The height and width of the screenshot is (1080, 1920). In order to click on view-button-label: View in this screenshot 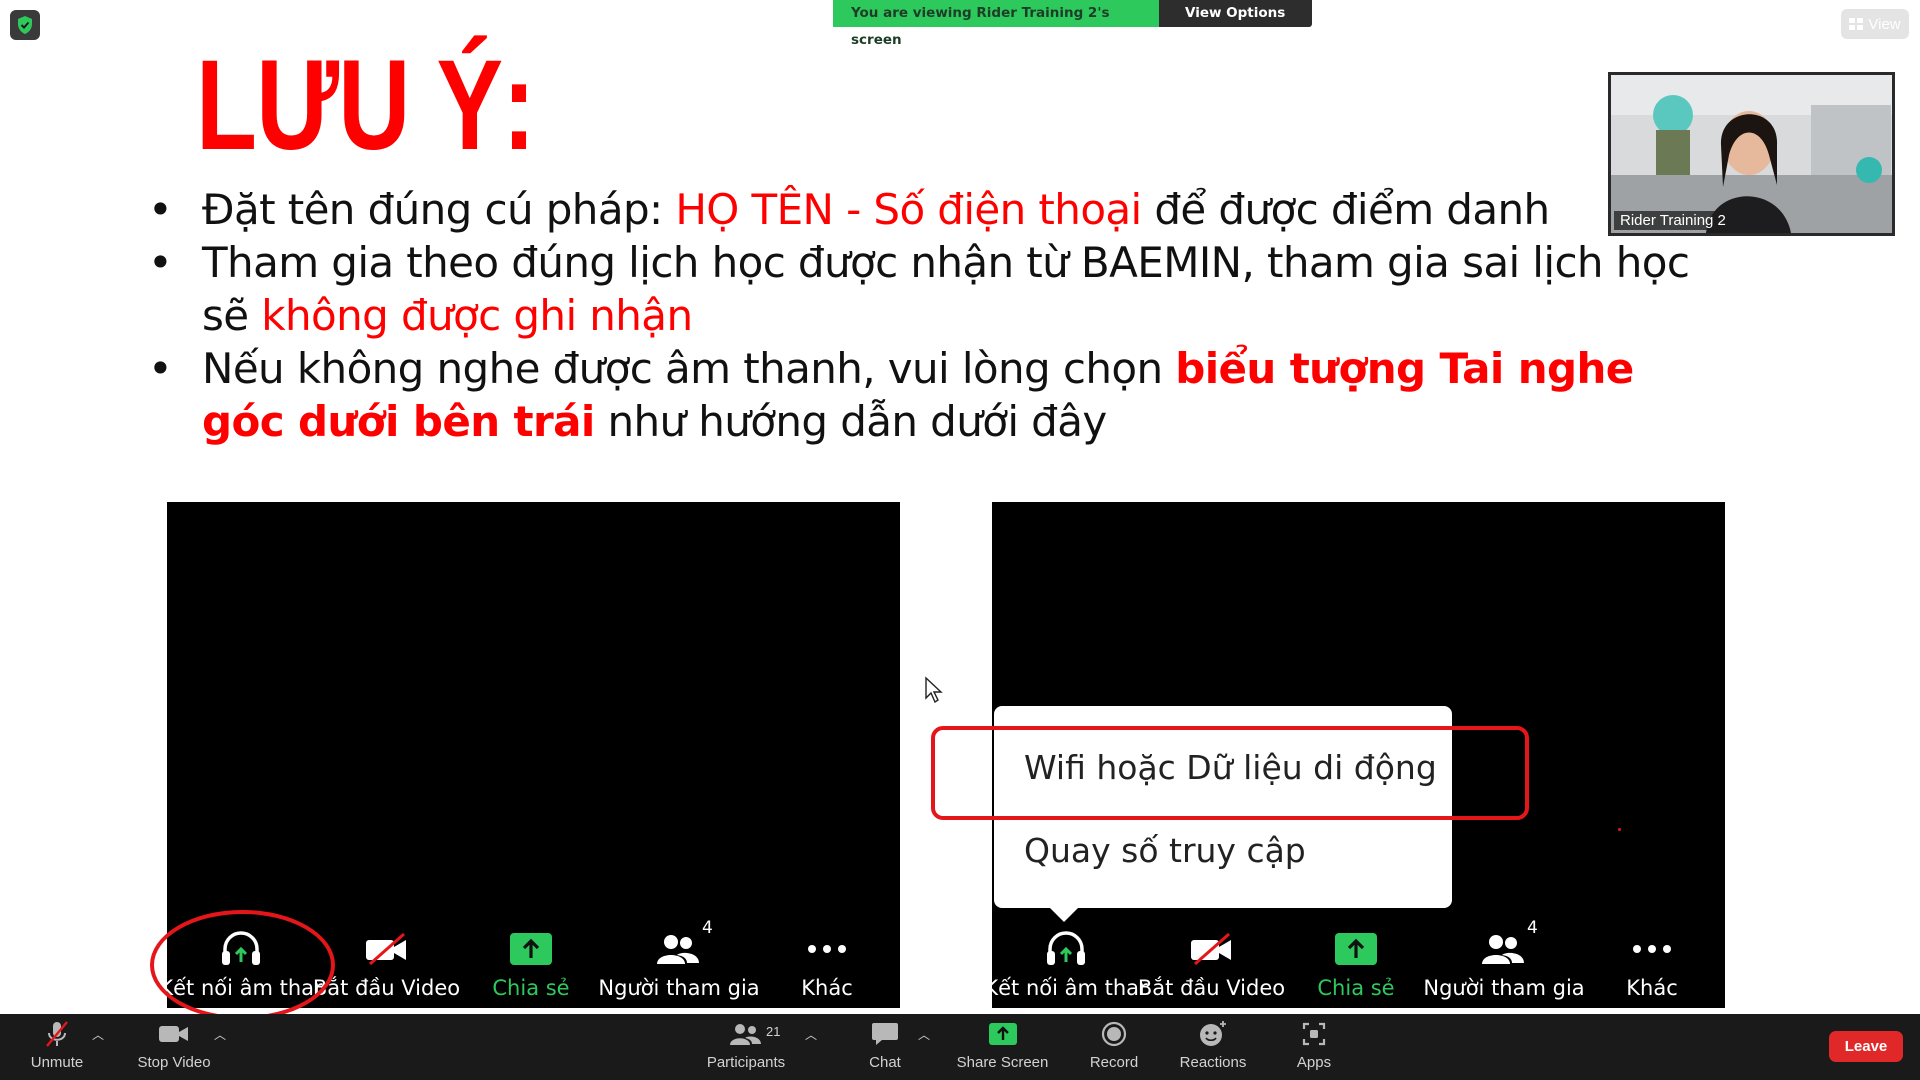, I will do `click(1884, 24)`.